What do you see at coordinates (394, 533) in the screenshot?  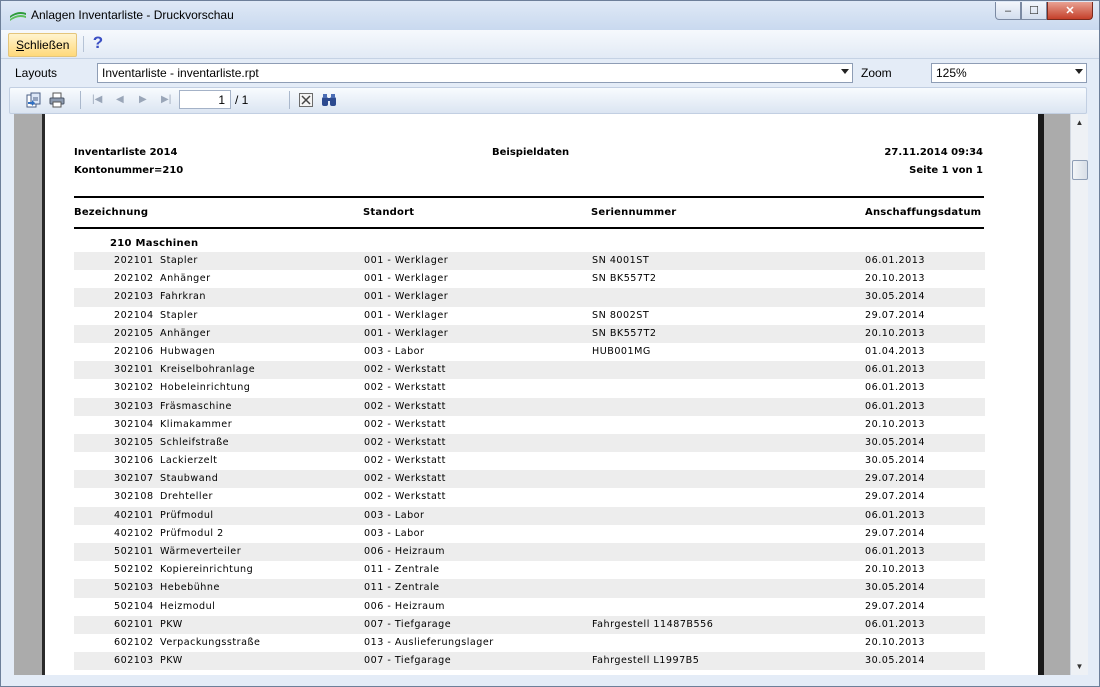 I see `asset-location: 003 - Labor` at bounding box center [394, 533].